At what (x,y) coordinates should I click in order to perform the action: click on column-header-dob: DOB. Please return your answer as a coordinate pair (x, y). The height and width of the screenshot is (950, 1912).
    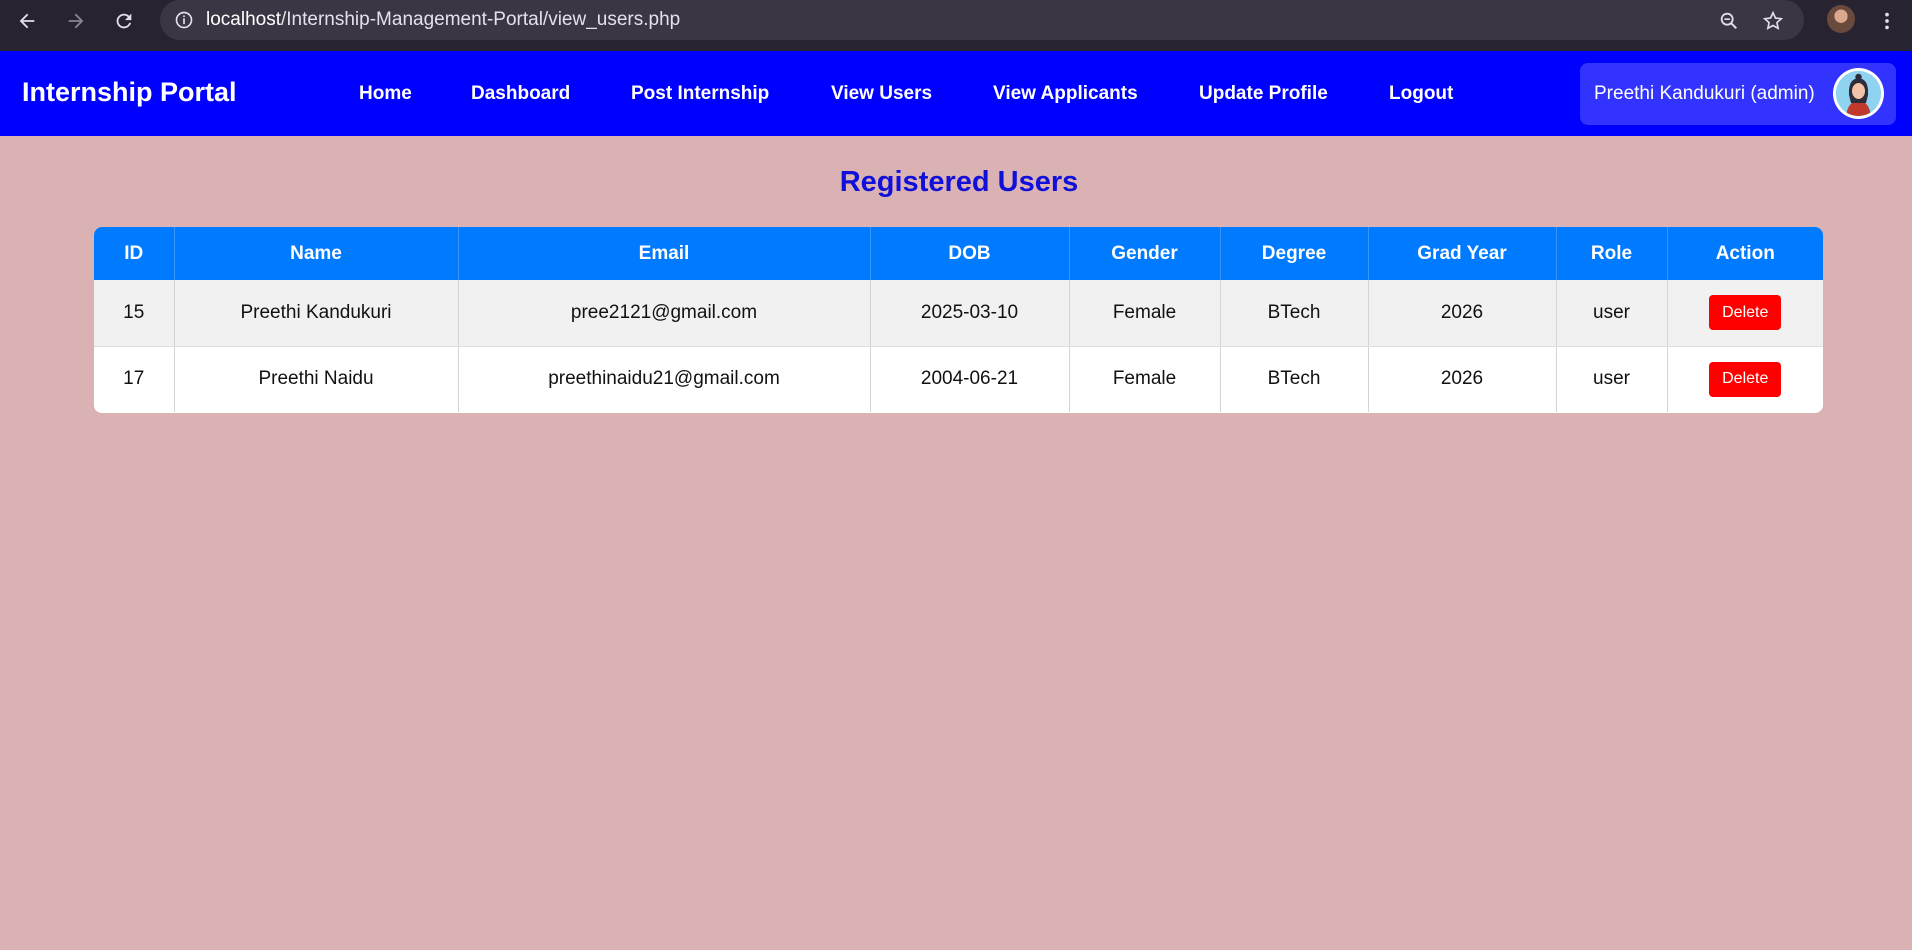
    Looking at the image, I should click on (970, 253).